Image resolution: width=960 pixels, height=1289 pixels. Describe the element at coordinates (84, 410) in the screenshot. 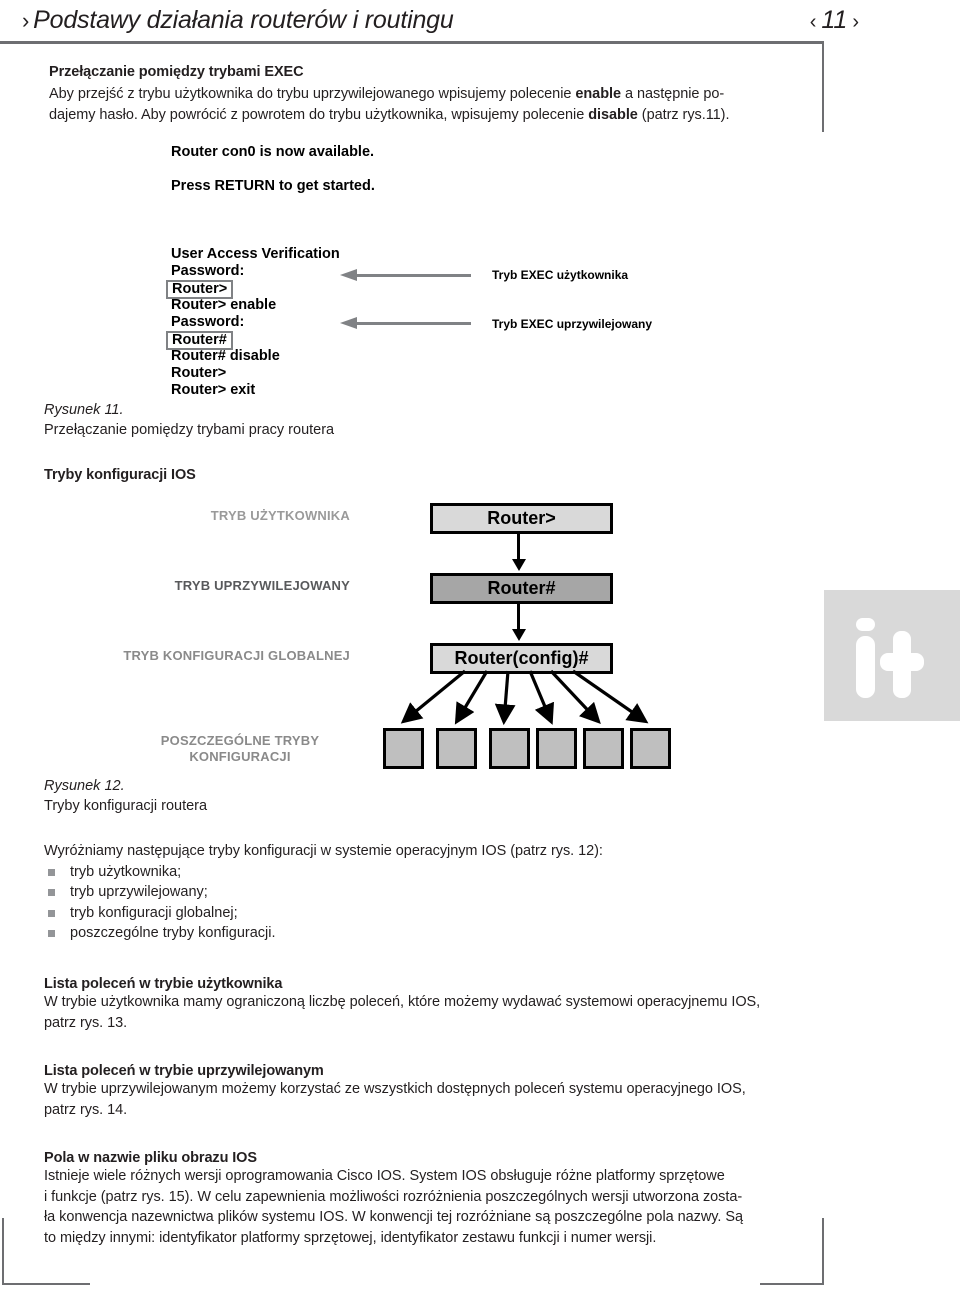

I see `figure-11-caption-number: Rysunek 11.` at that location.